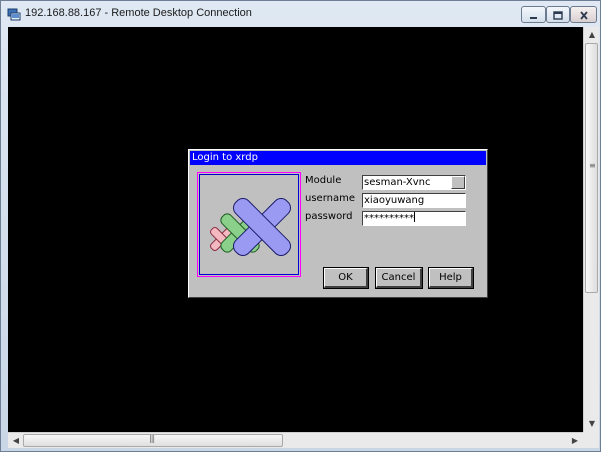 This screenshot has width=601, height=452. I want to click on close-button, so click(583, 14).